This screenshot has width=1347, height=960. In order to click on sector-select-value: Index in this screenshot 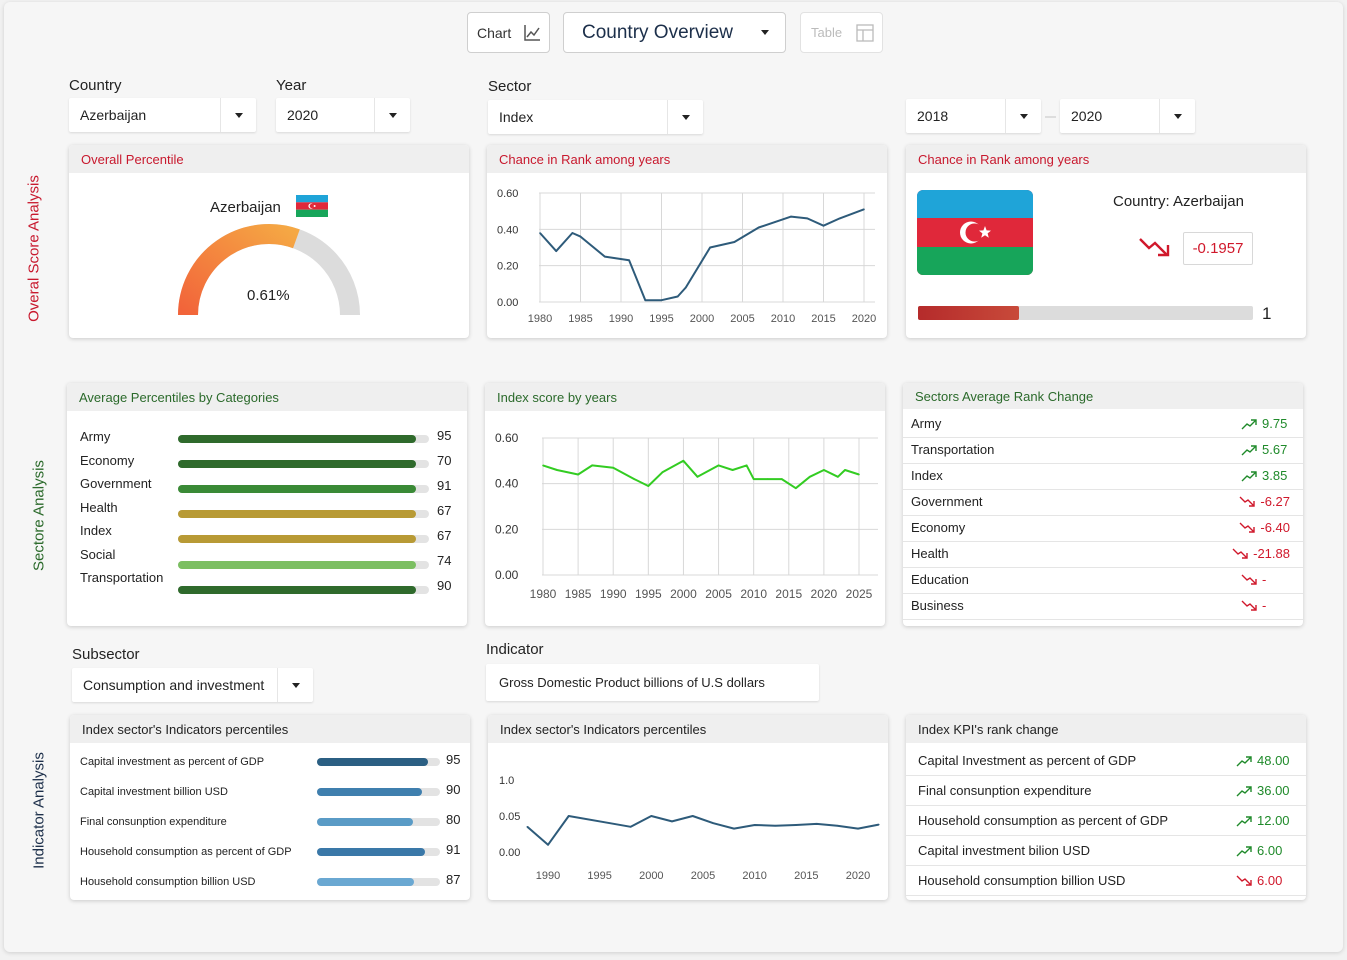, I will do `click(516, 117)`.